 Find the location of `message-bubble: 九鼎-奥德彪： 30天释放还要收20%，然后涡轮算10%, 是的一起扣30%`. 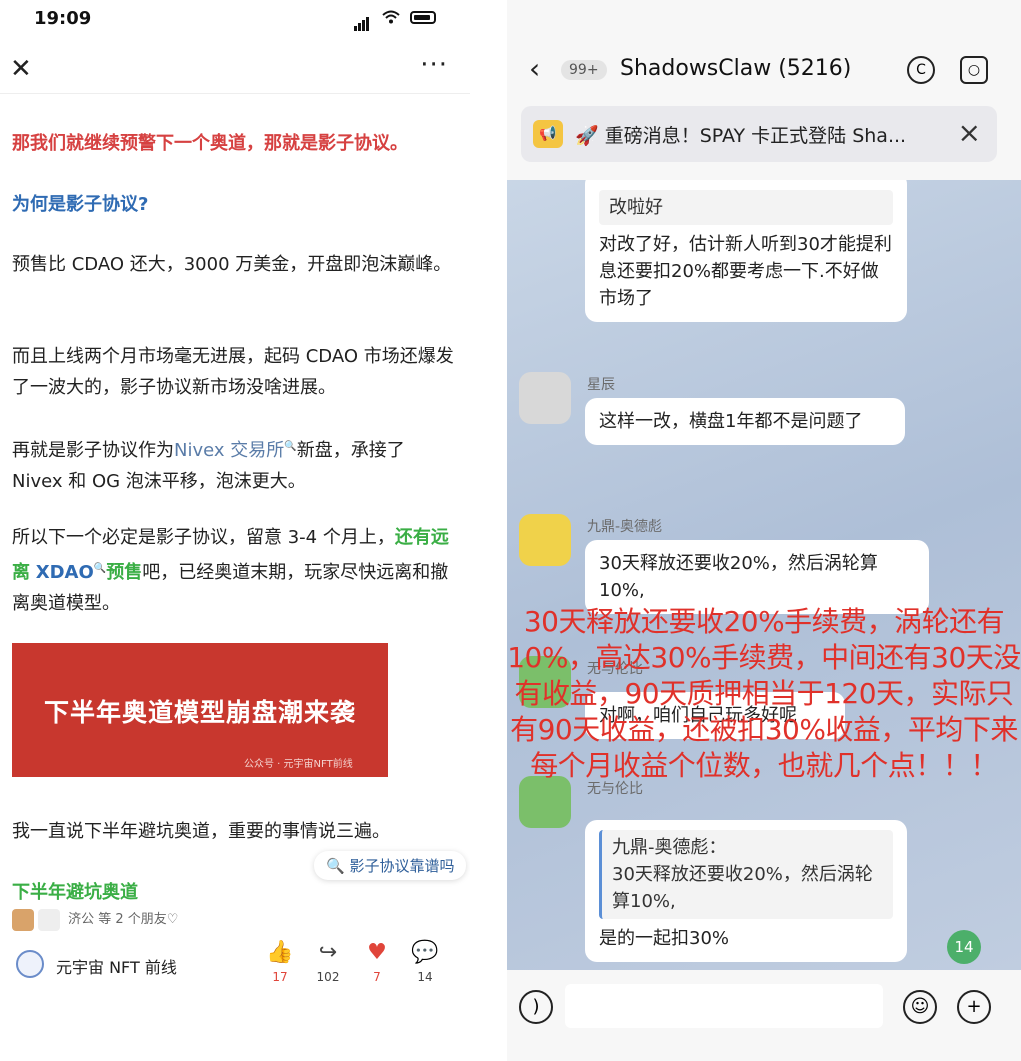

message-bubble: 九鼎-奥德彪： 30天释放还要收20%，然后涡轮算10%, 是的一起扣30% is located at coordinates (746, 891).